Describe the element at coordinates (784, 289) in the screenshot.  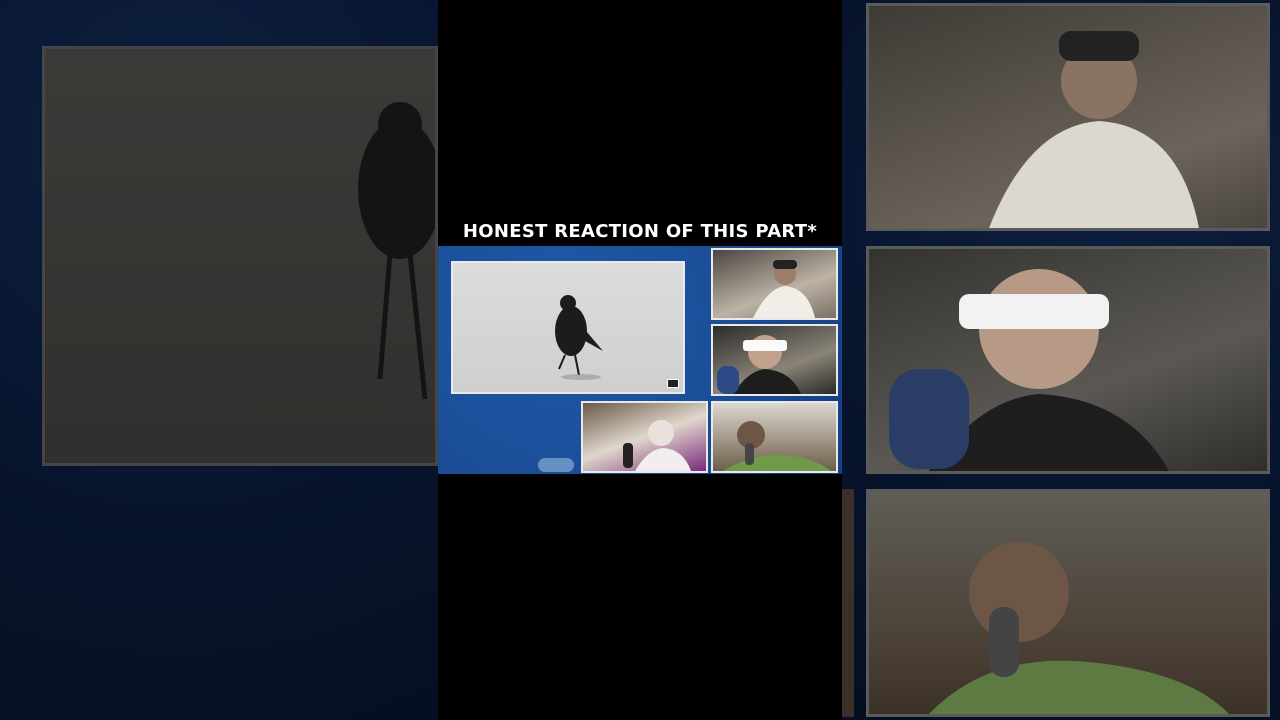
I see `person-laughing-icon` at that location.